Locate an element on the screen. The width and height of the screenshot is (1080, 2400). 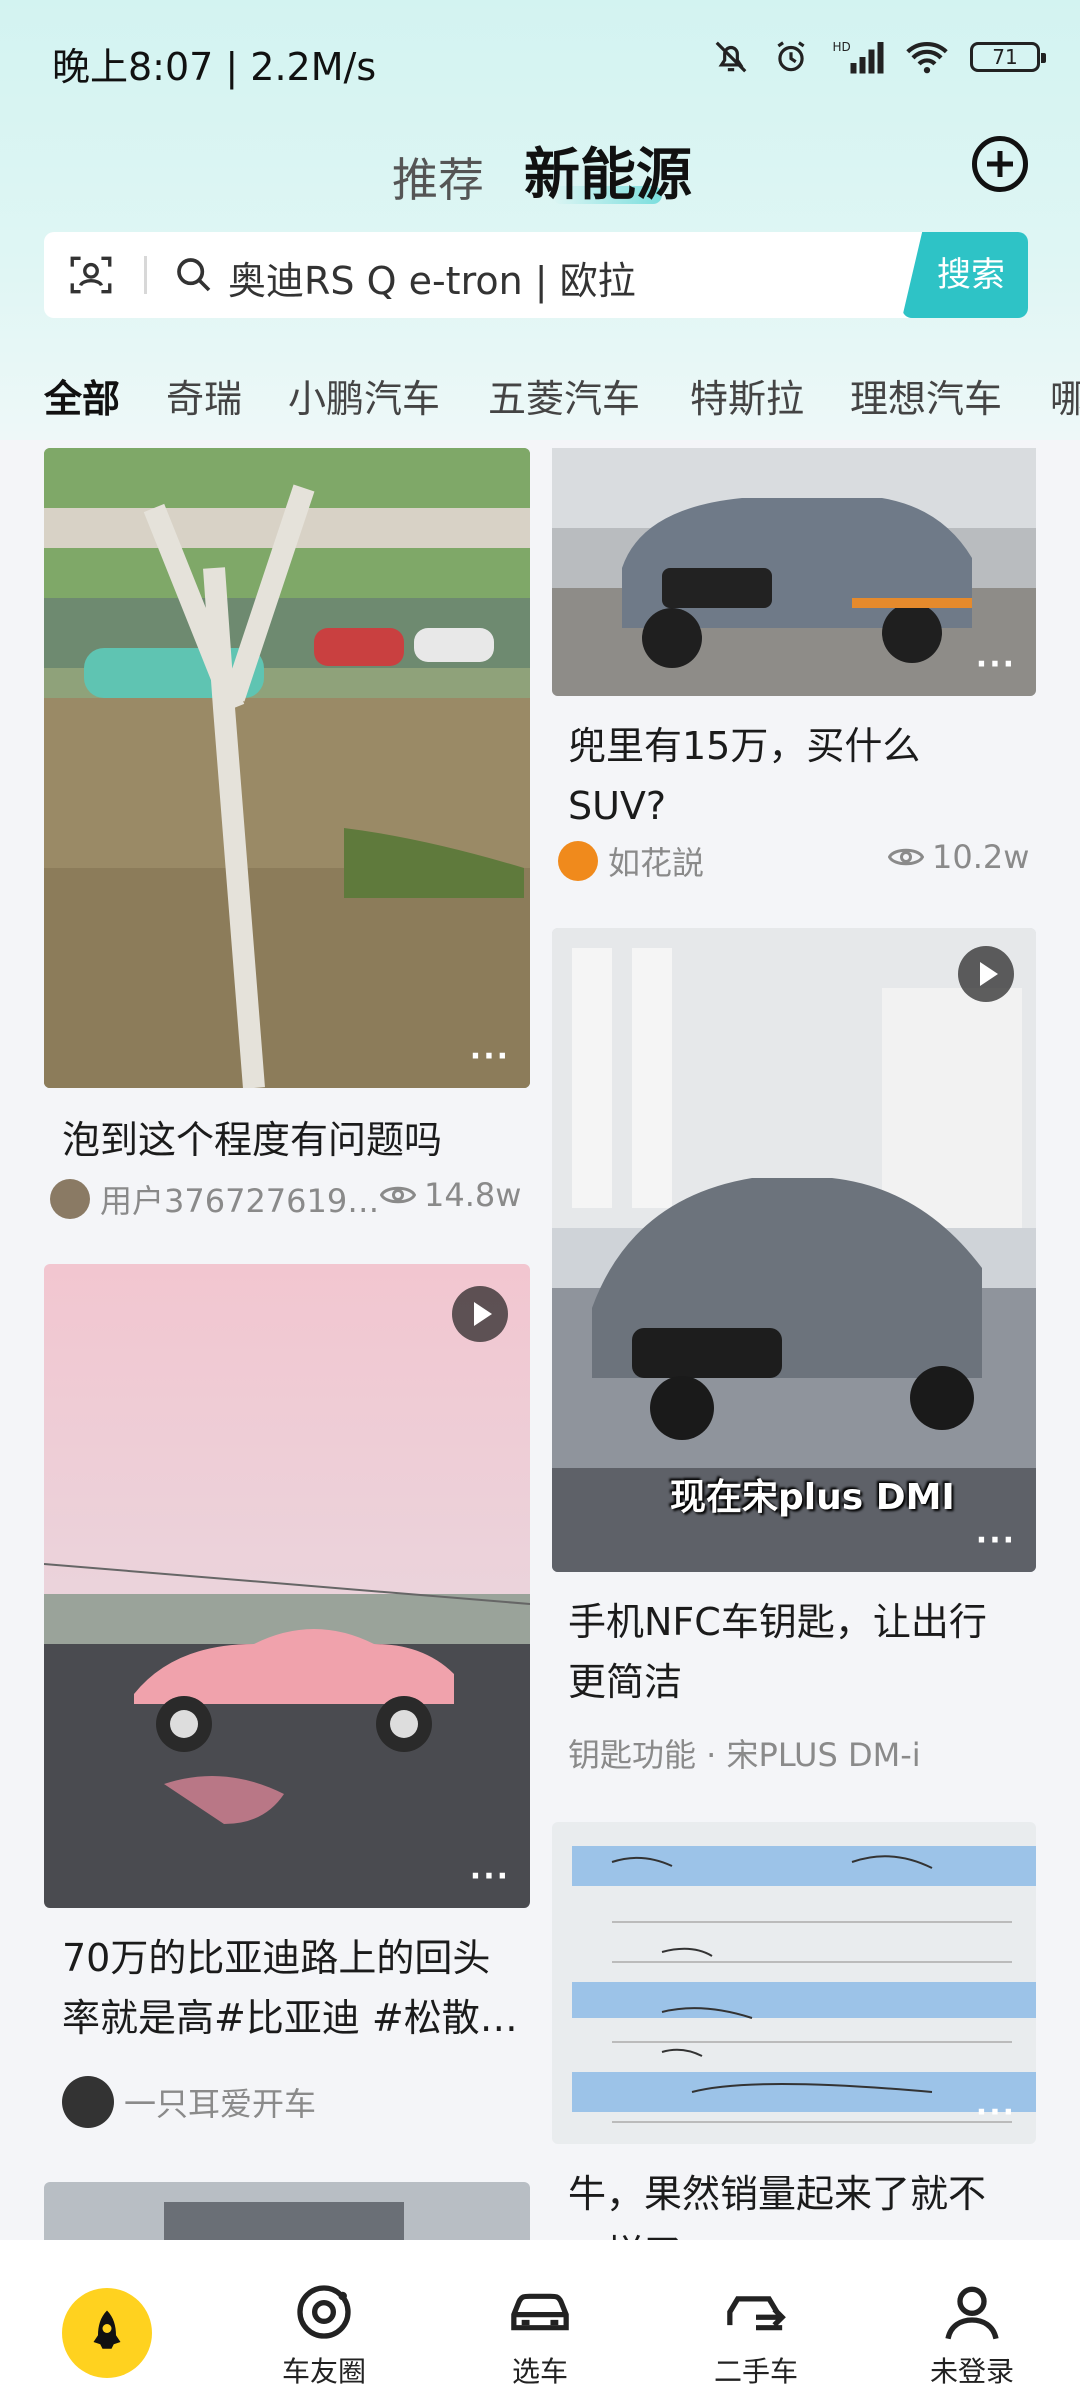
search-icon is located at coordinates (194, 275).